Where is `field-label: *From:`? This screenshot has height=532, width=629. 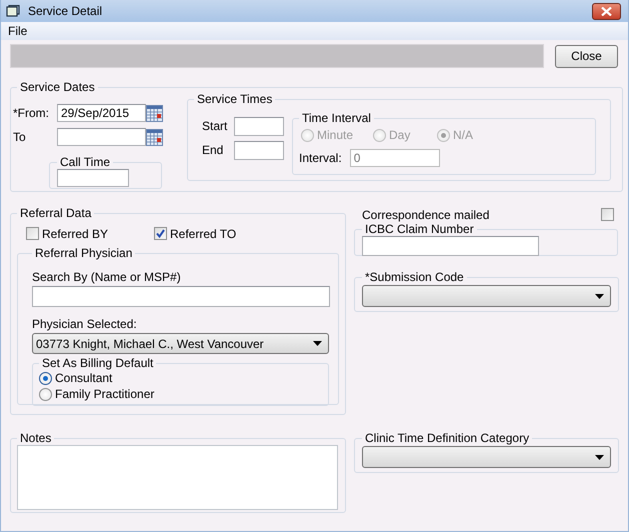 field-label: *From: is located at coordinates (31, 113).